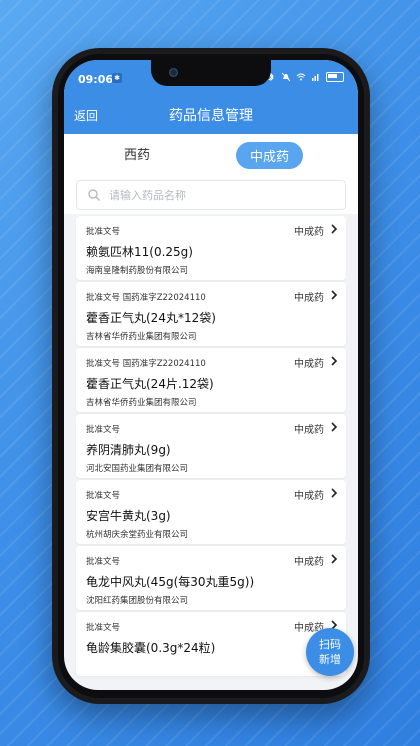  Describe the element at coordinates (330, 659) in the screenshot. I see `add-label: 新增` at that location.